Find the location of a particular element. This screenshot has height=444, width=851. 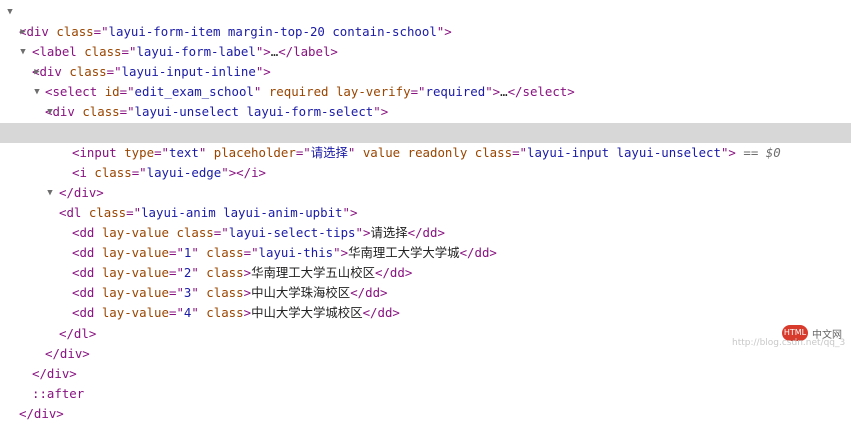

node-dd-3: <dd lay-value="3" class>中山大学珠海校区</dd> is located at coordinates (425, 281).